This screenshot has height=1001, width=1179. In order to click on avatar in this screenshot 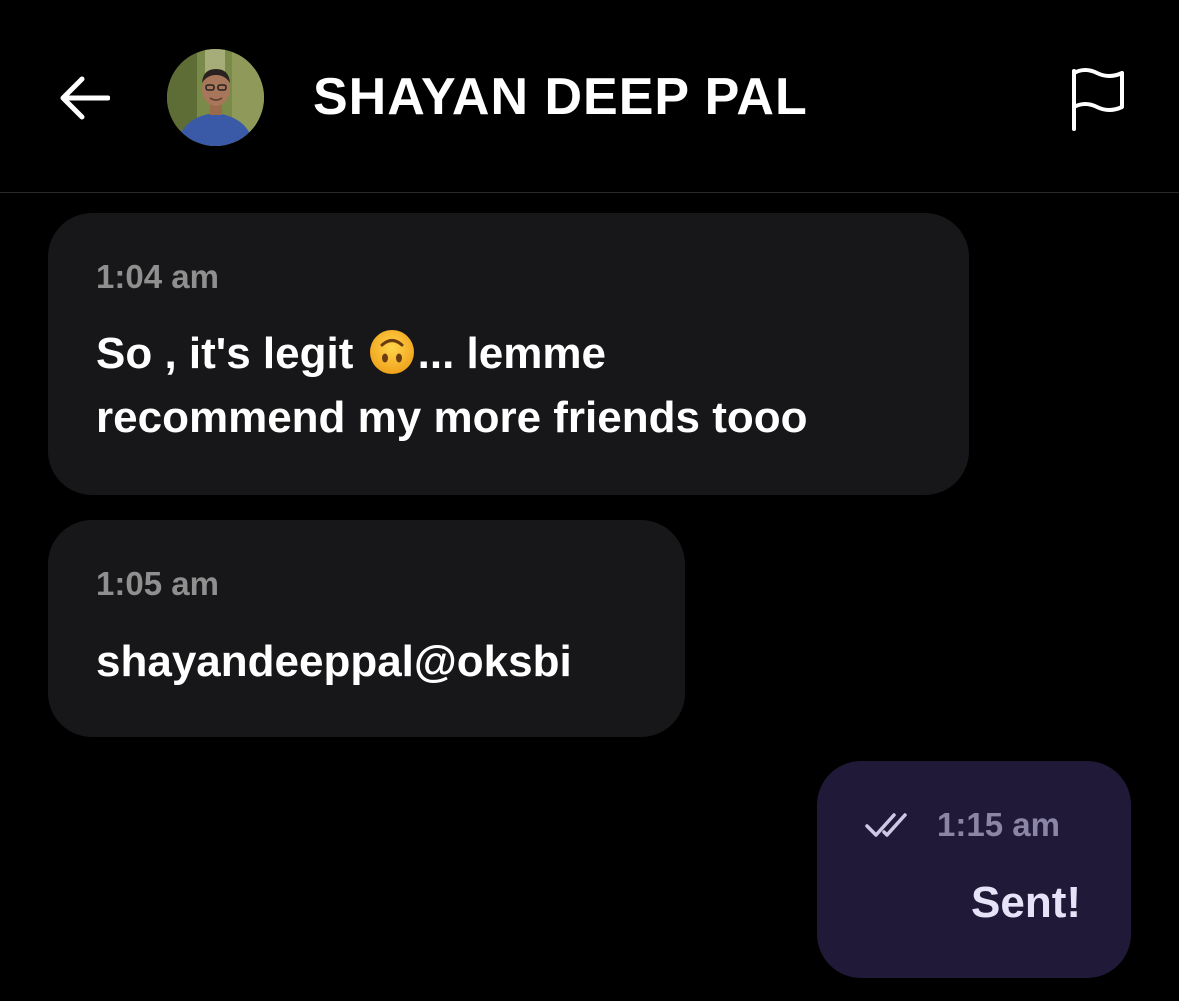, I will do `click(215, 97)`.